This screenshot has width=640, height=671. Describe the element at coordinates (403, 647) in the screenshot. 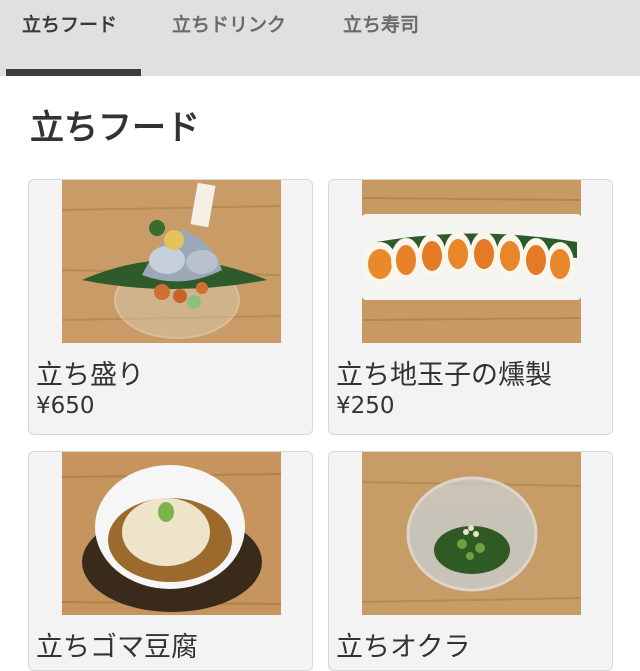

I see `menu-item-name: 立ちオクラ` at that location.